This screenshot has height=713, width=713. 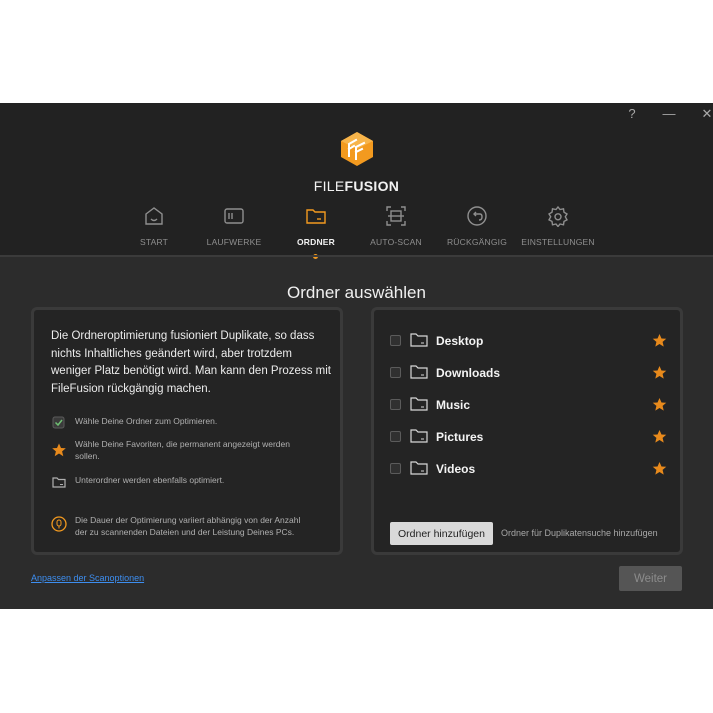 I want to click on next-button: Weiter, so click(x=650, y=578).